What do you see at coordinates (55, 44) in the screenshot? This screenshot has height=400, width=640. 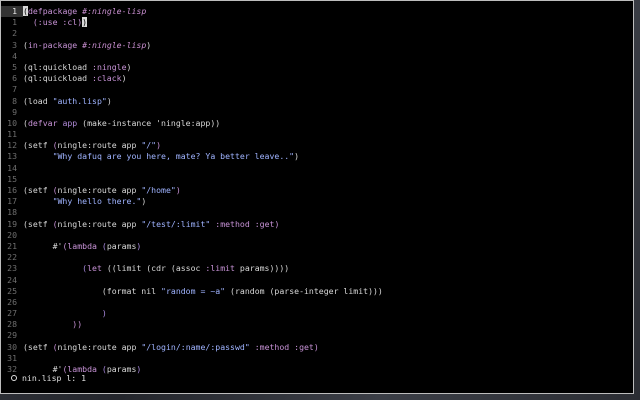 I see `code-token: in-package` at bounding box center [55, 44].